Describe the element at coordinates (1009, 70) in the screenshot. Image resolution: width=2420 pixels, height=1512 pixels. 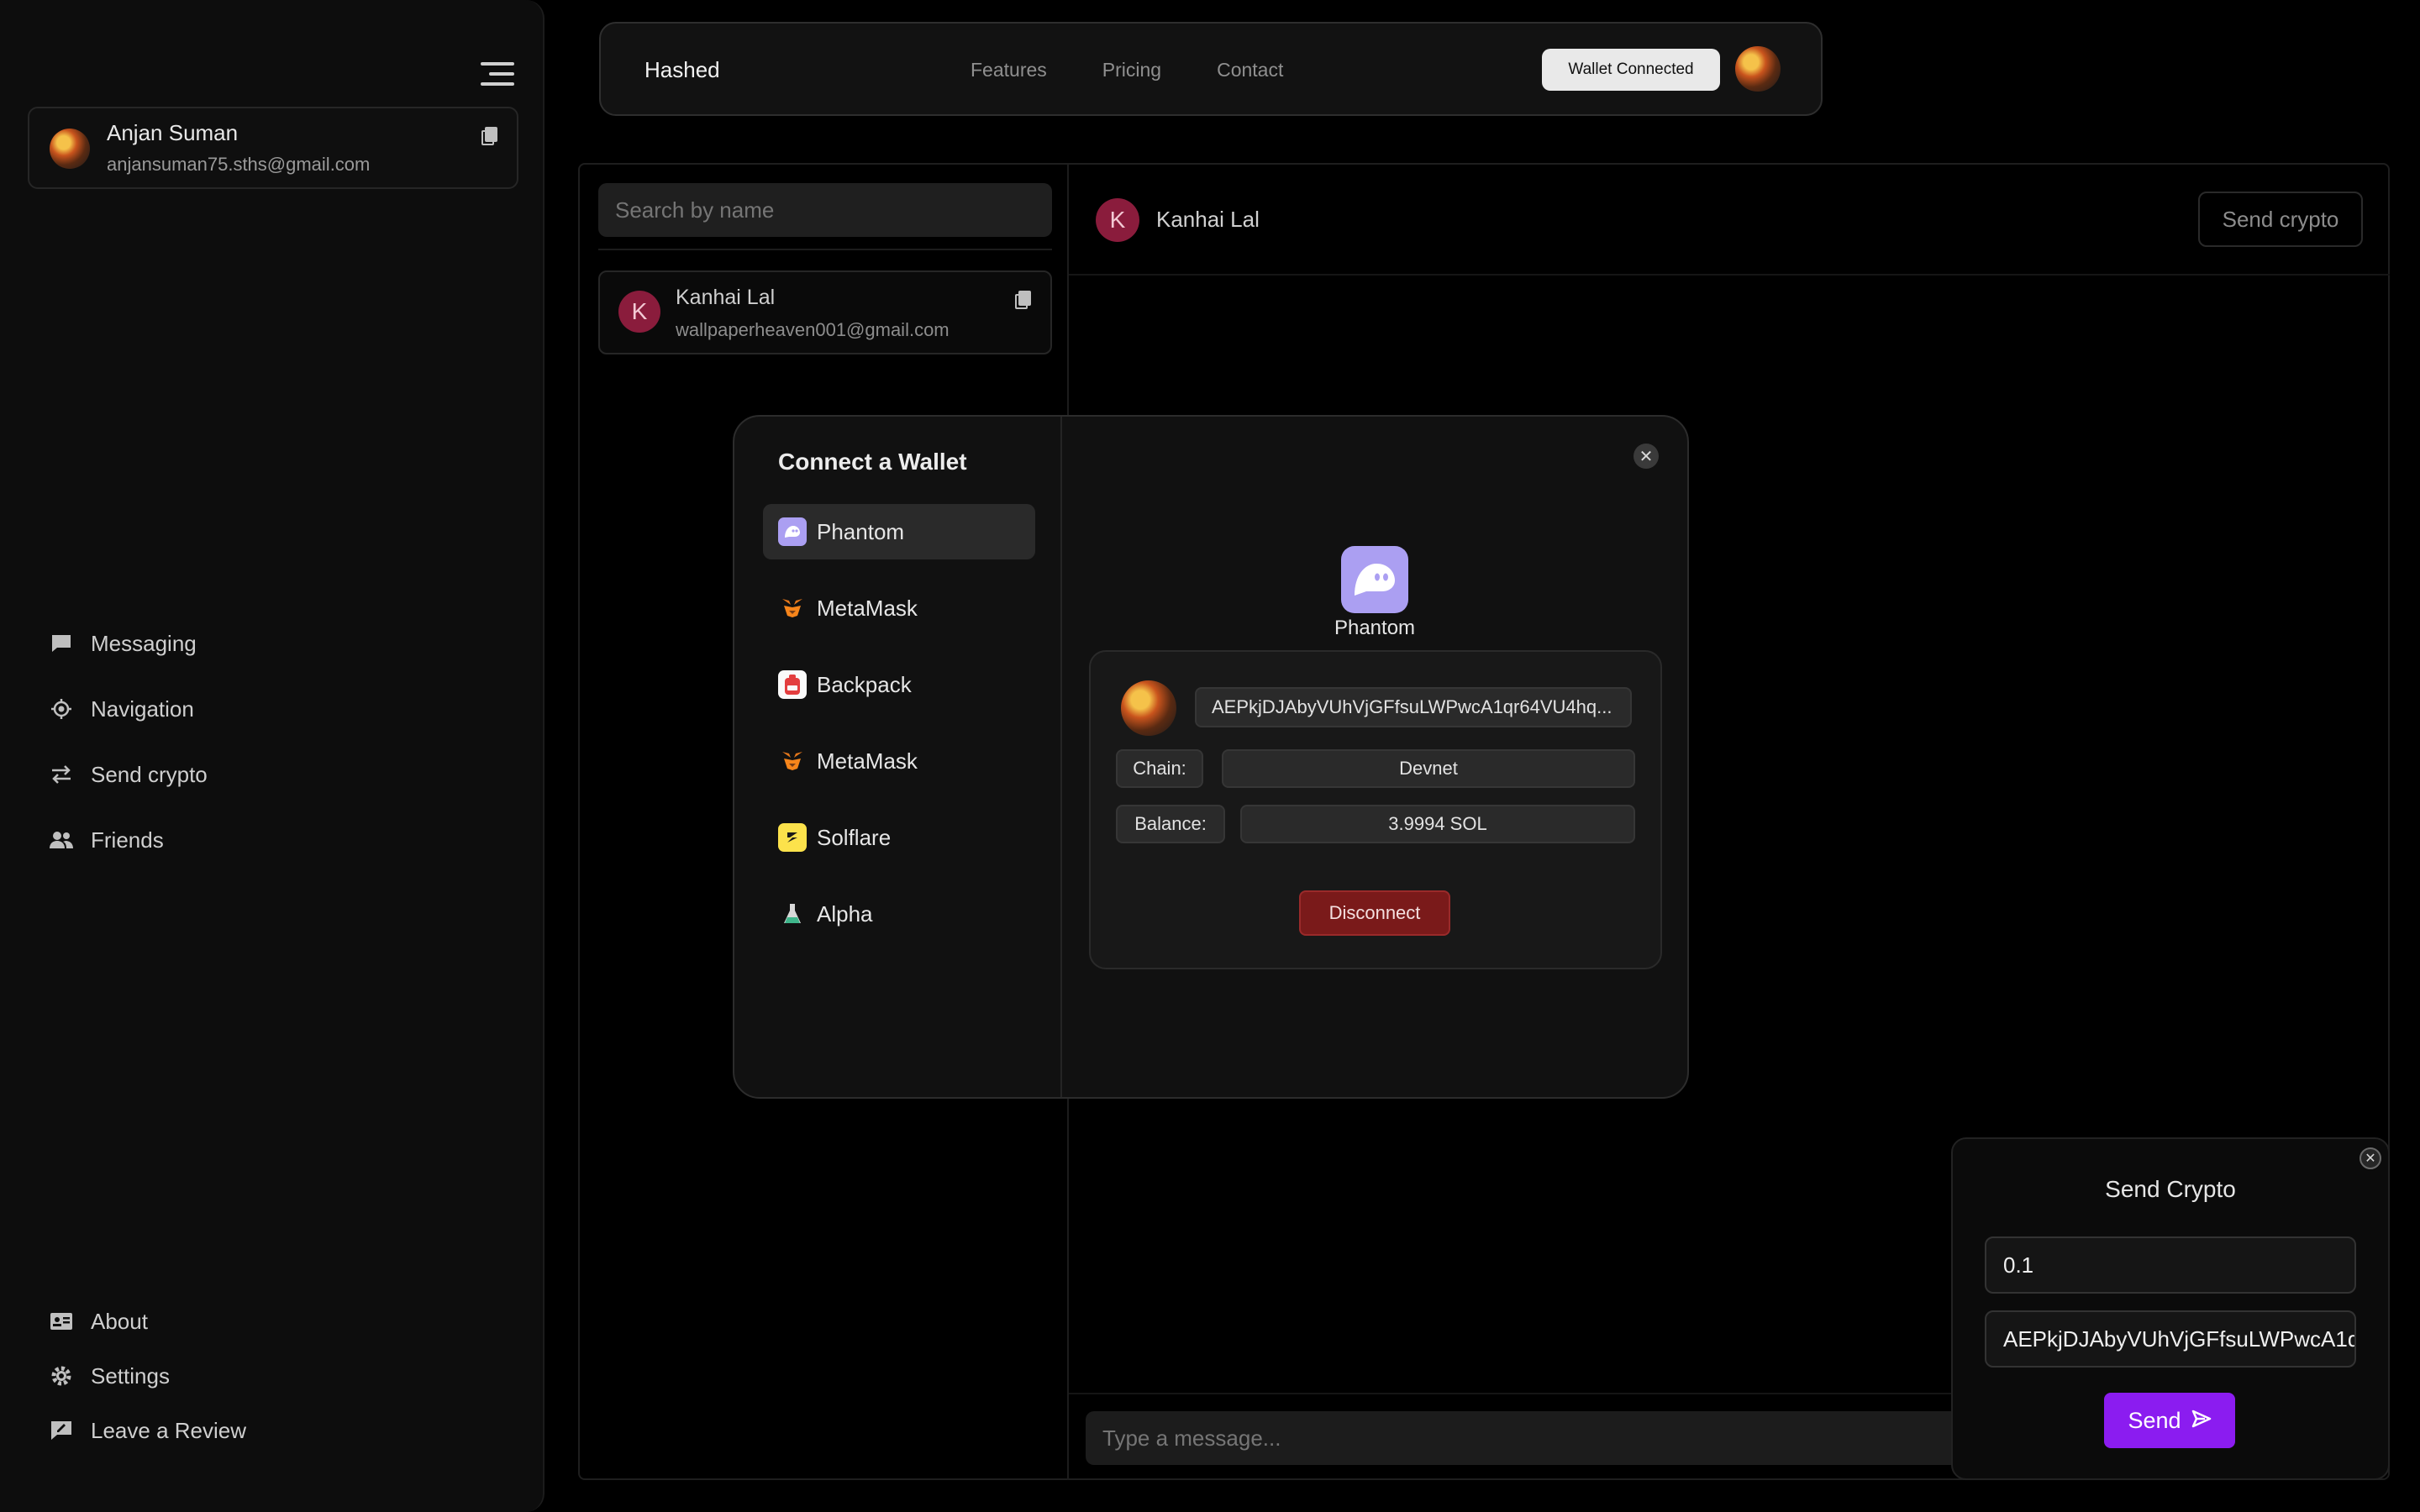
I see `link-features: Features` at that location.